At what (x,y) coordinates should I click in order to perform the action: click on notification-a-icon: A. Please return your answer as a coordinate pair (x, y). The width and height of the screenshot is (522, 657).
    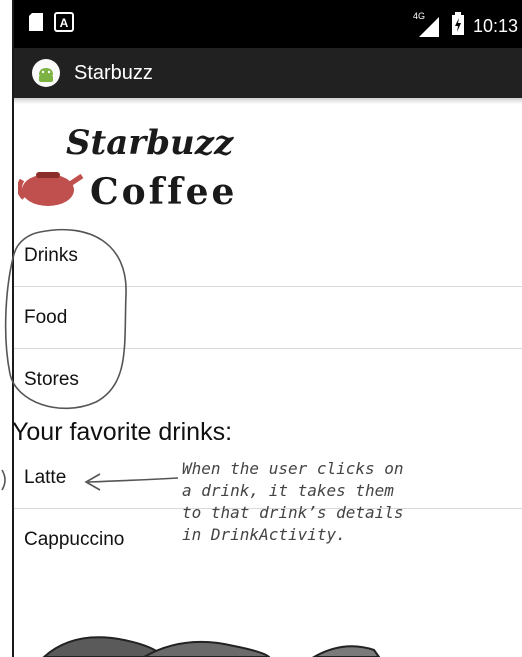
    Looking at the image, I should click on (64, 24).